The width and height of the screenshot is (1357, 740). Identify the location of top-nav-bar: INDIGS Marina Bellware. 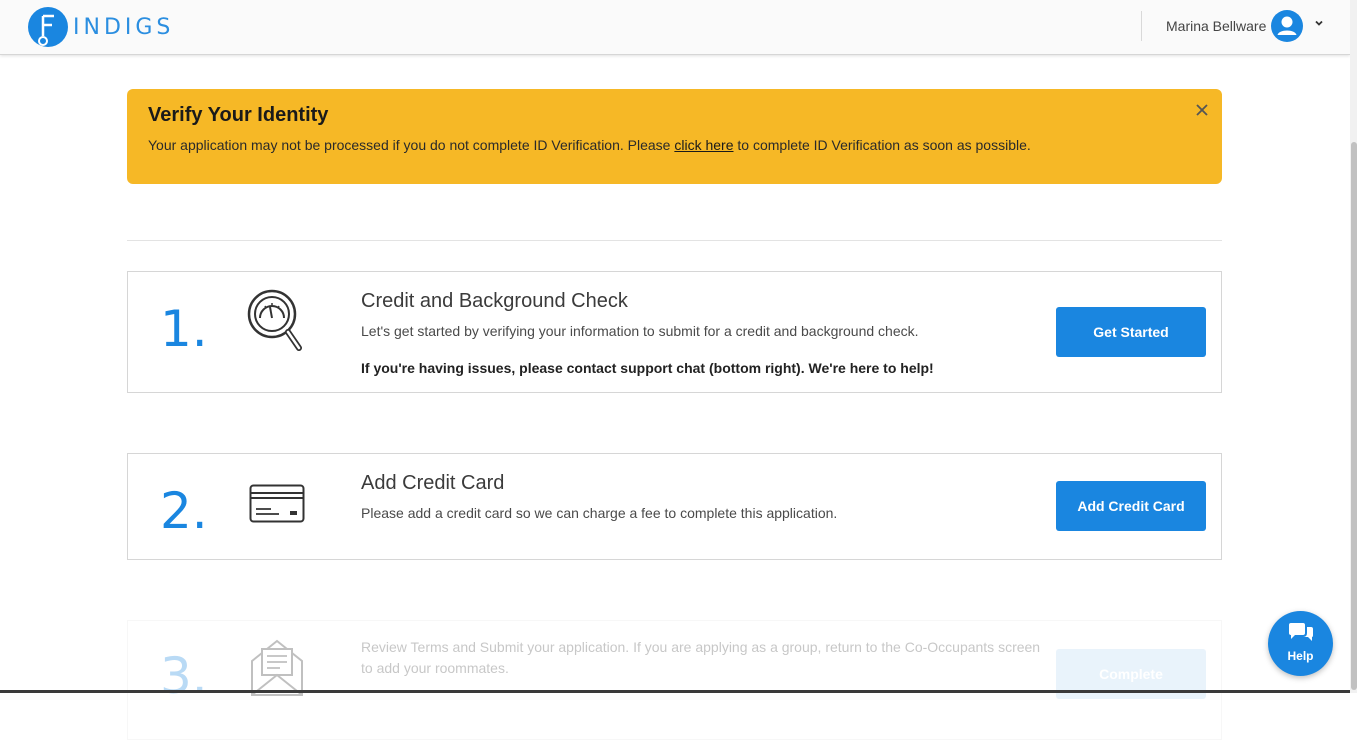
(675, 27).